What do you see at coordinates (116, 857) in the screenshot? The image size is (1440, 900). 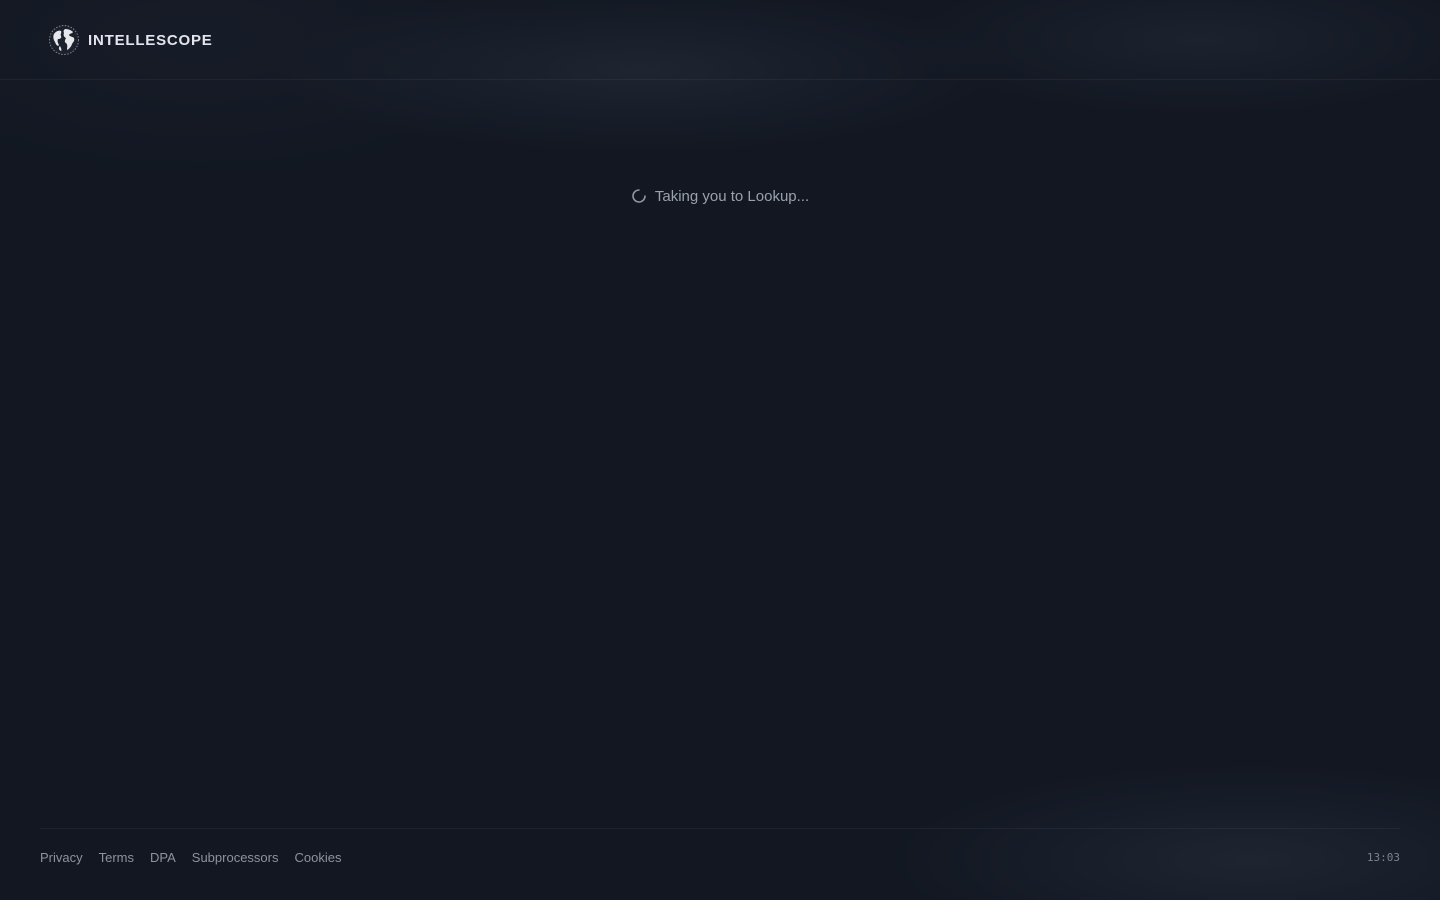 I see `footer-link-terms: Terms` at bounding box center [116, 857].